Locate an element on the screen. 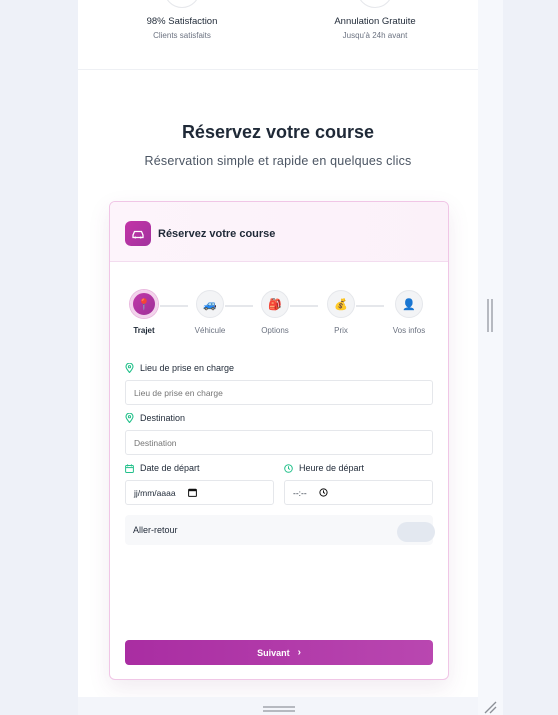  chevron-right-icon: › is located at coordinates (299, 652).